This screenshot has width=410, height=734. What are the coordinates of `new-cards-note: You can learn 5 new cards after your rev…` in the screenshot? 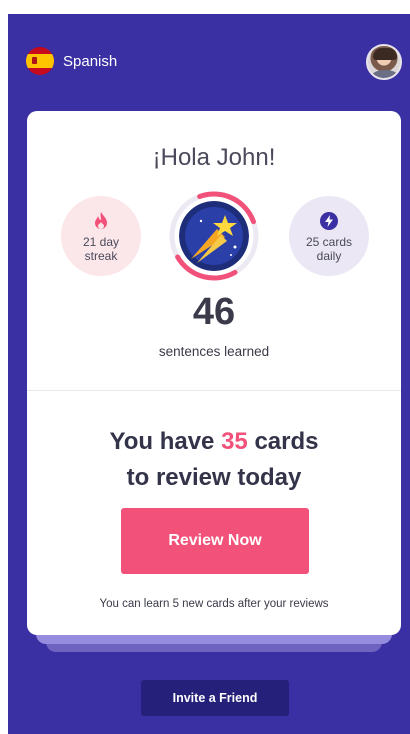 It's located at (214, 604).